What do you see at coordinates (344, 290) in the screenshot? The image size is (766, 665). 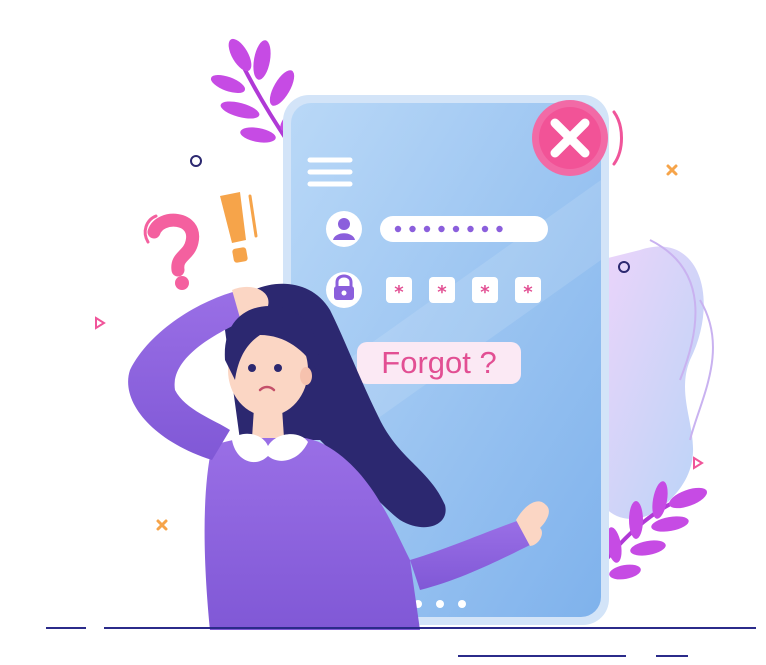 I see `padlock-icon` at bounding box center [344, 290].